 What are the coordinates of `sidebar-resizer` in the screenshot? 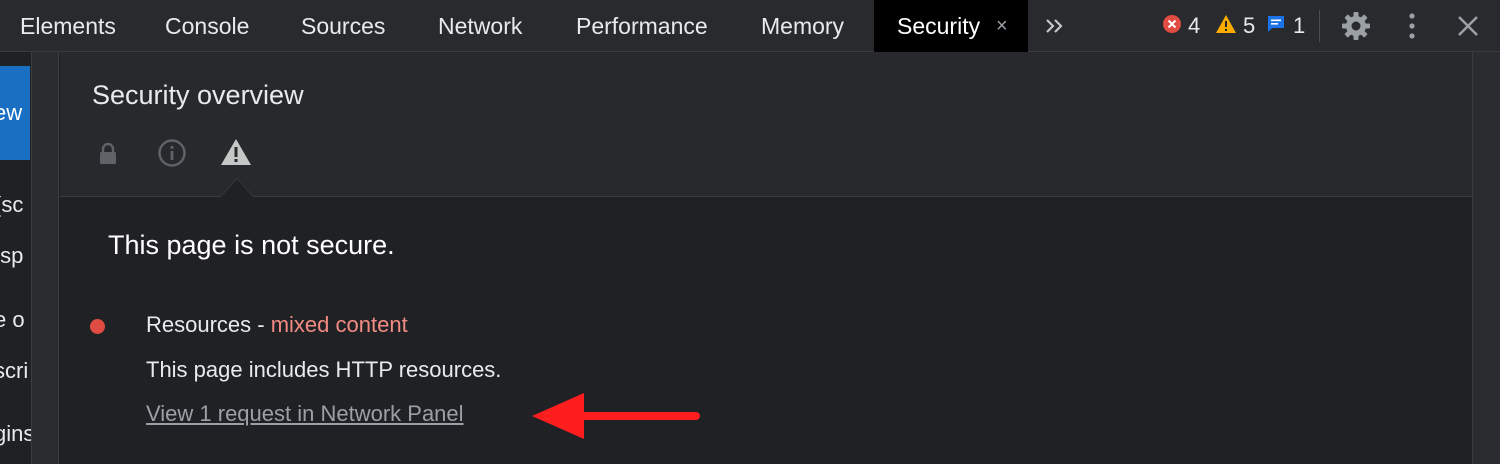 It's located at (45, 258).